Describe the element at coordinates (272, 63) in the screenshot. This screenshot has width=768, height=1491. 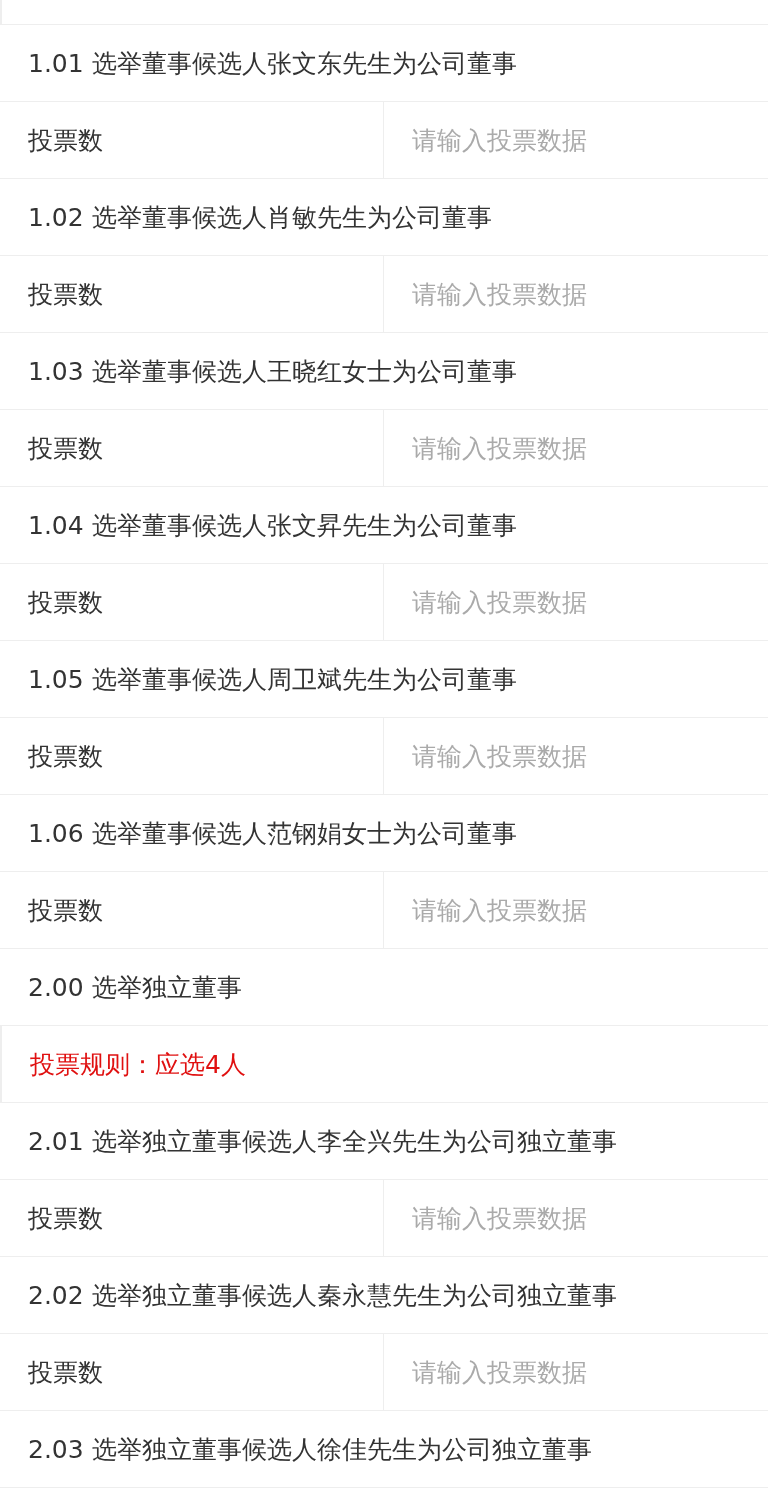
I see `proposal-title: 1.01 选举董事候选人张文东先生为公司董事` at that location.